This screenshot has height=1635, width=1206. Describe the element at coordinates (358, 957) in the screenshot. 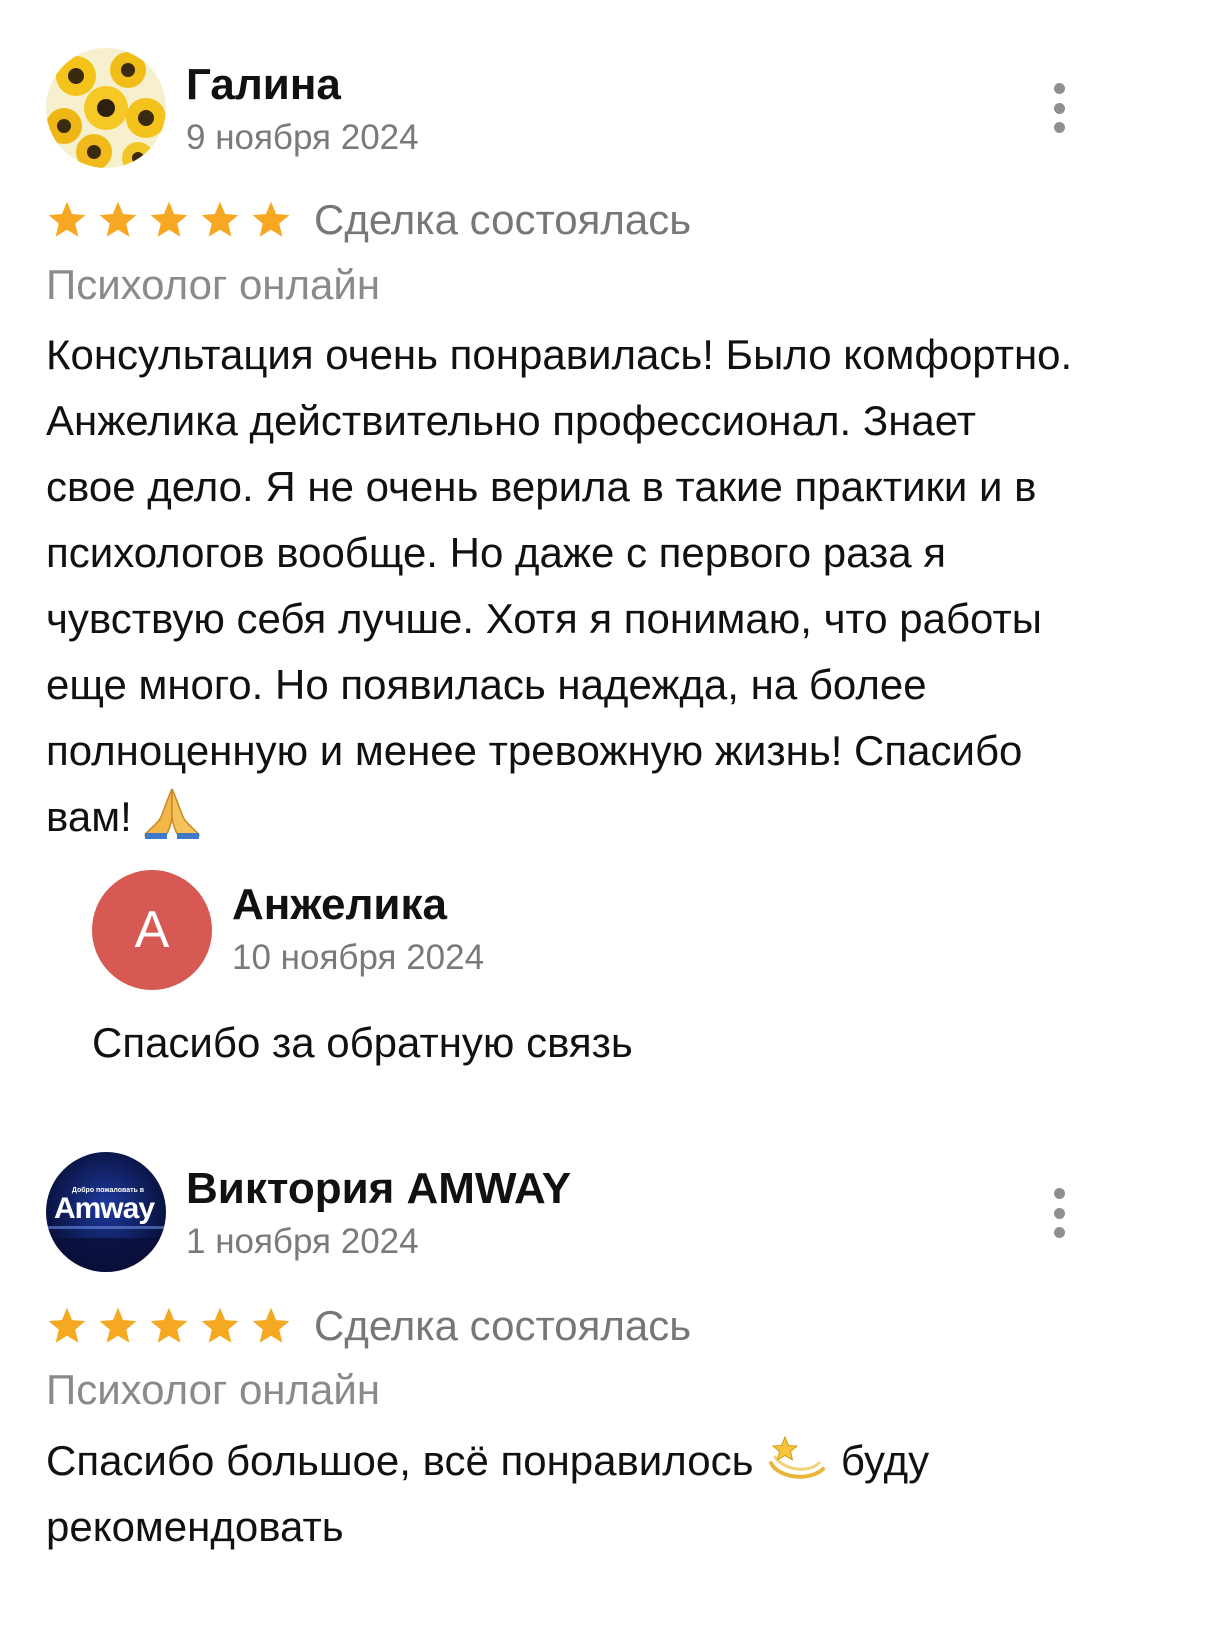

I see `reply-date: 10 ноября 2024` at that location.